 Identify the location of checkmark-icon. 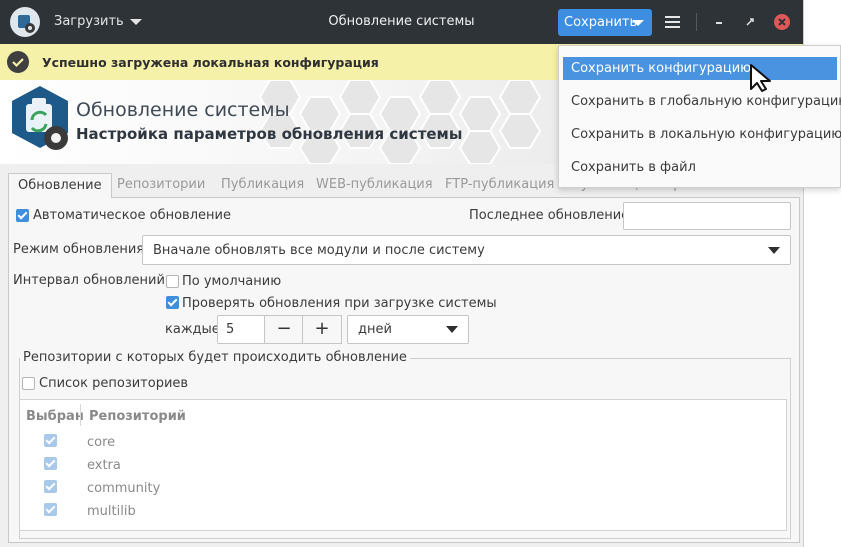
(18, 62).